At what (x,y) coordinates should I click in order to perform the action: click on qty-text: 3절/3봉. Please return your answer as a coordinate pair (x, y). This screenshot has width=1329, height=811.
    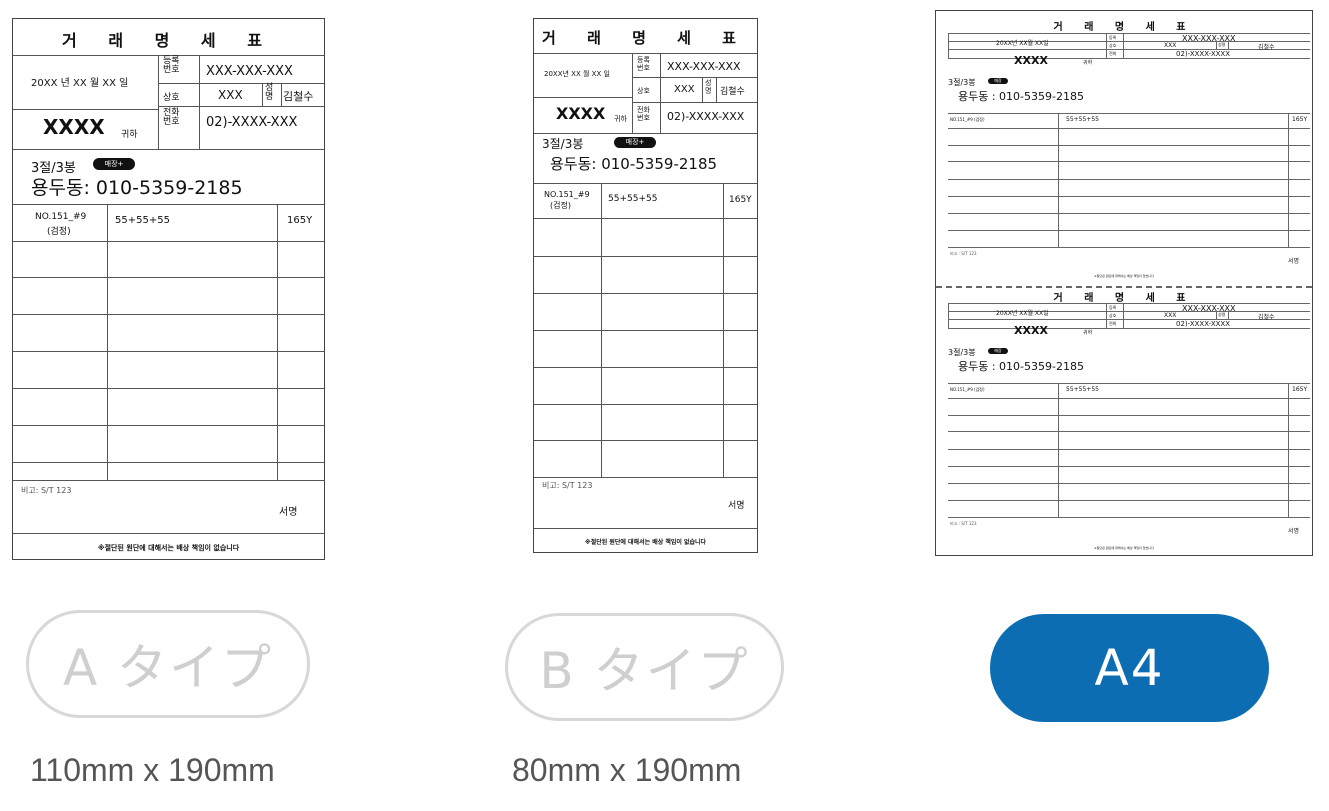
    Looking at the image, I should click on (563, 144).